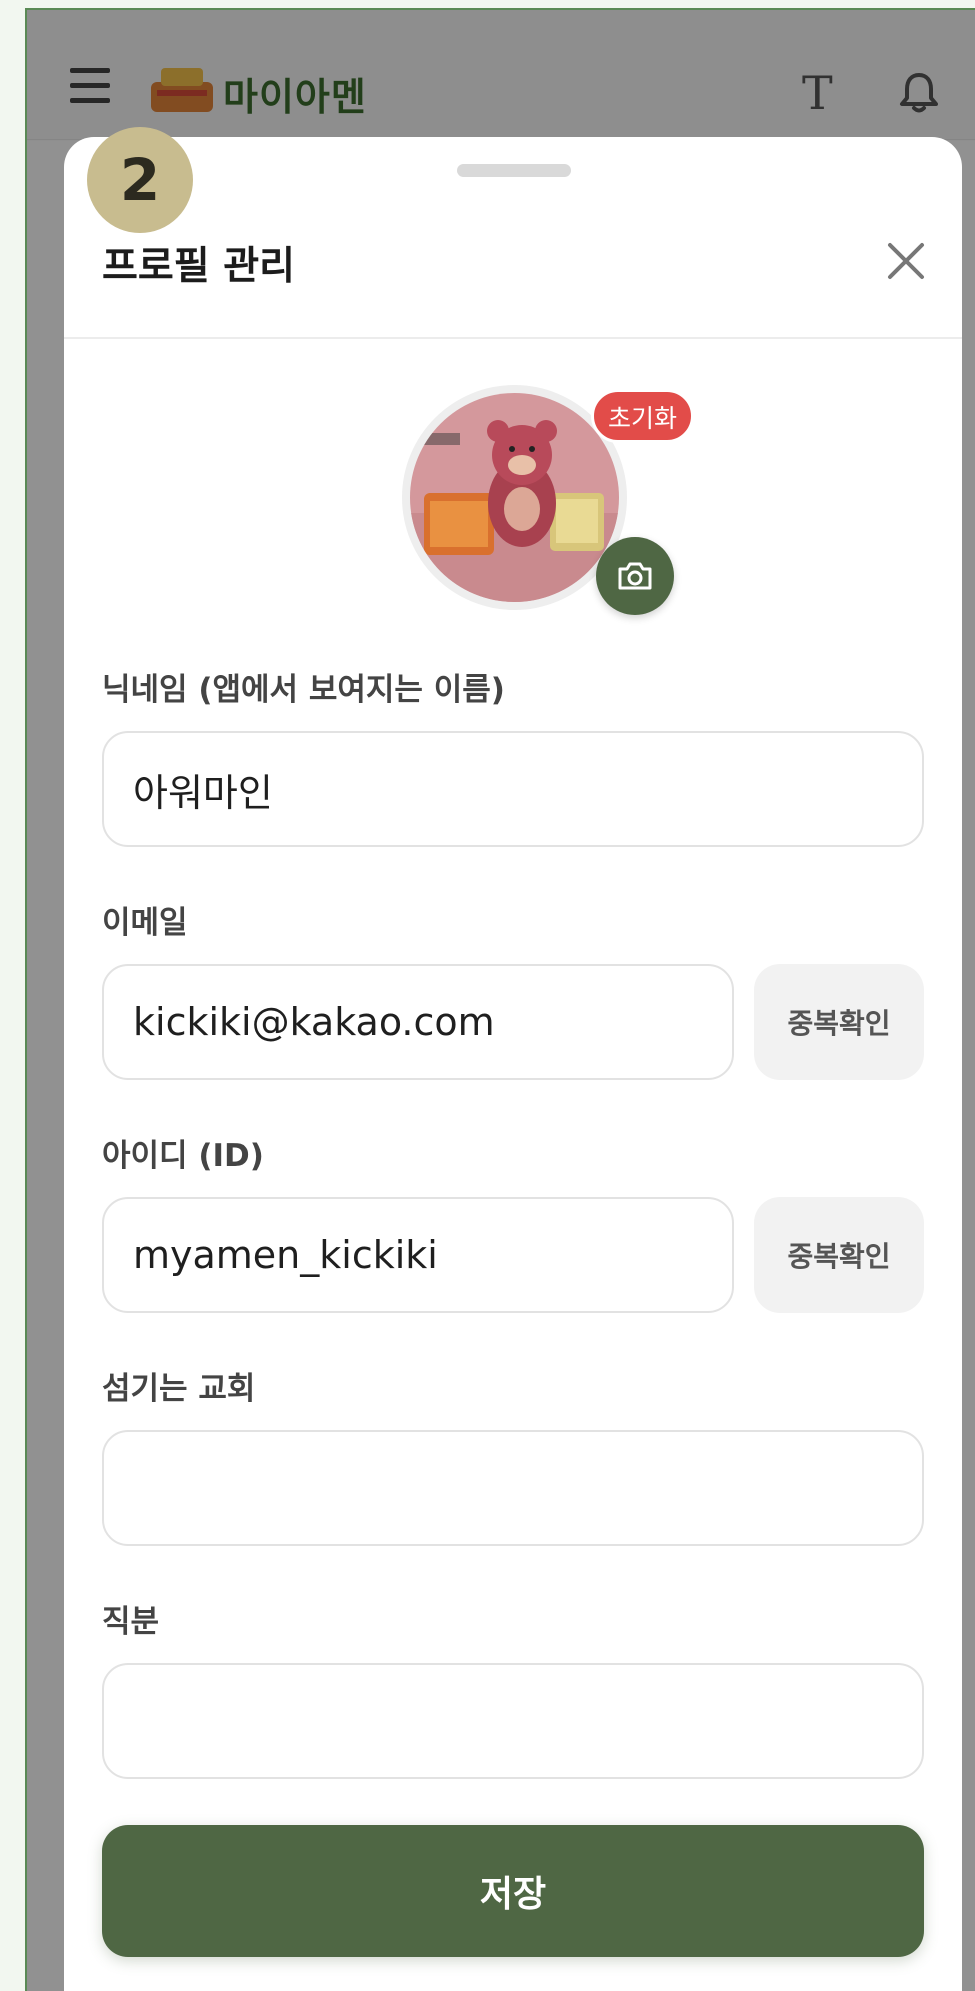 This screenshot has height=1991, width=975. Describe the element at coordinates (140, 180) in the screenshot. I see `step-badge: 2` at that location.